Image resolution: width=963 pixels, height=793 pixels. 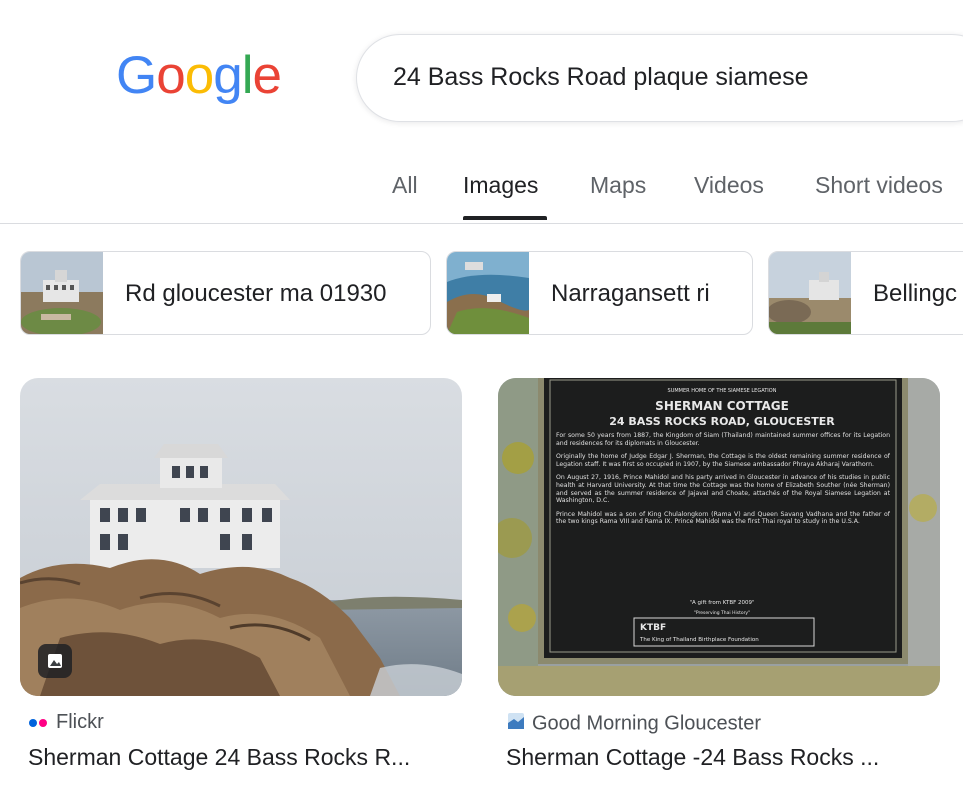 I want to click on logo-letter: G, so click(x=136, y=75).